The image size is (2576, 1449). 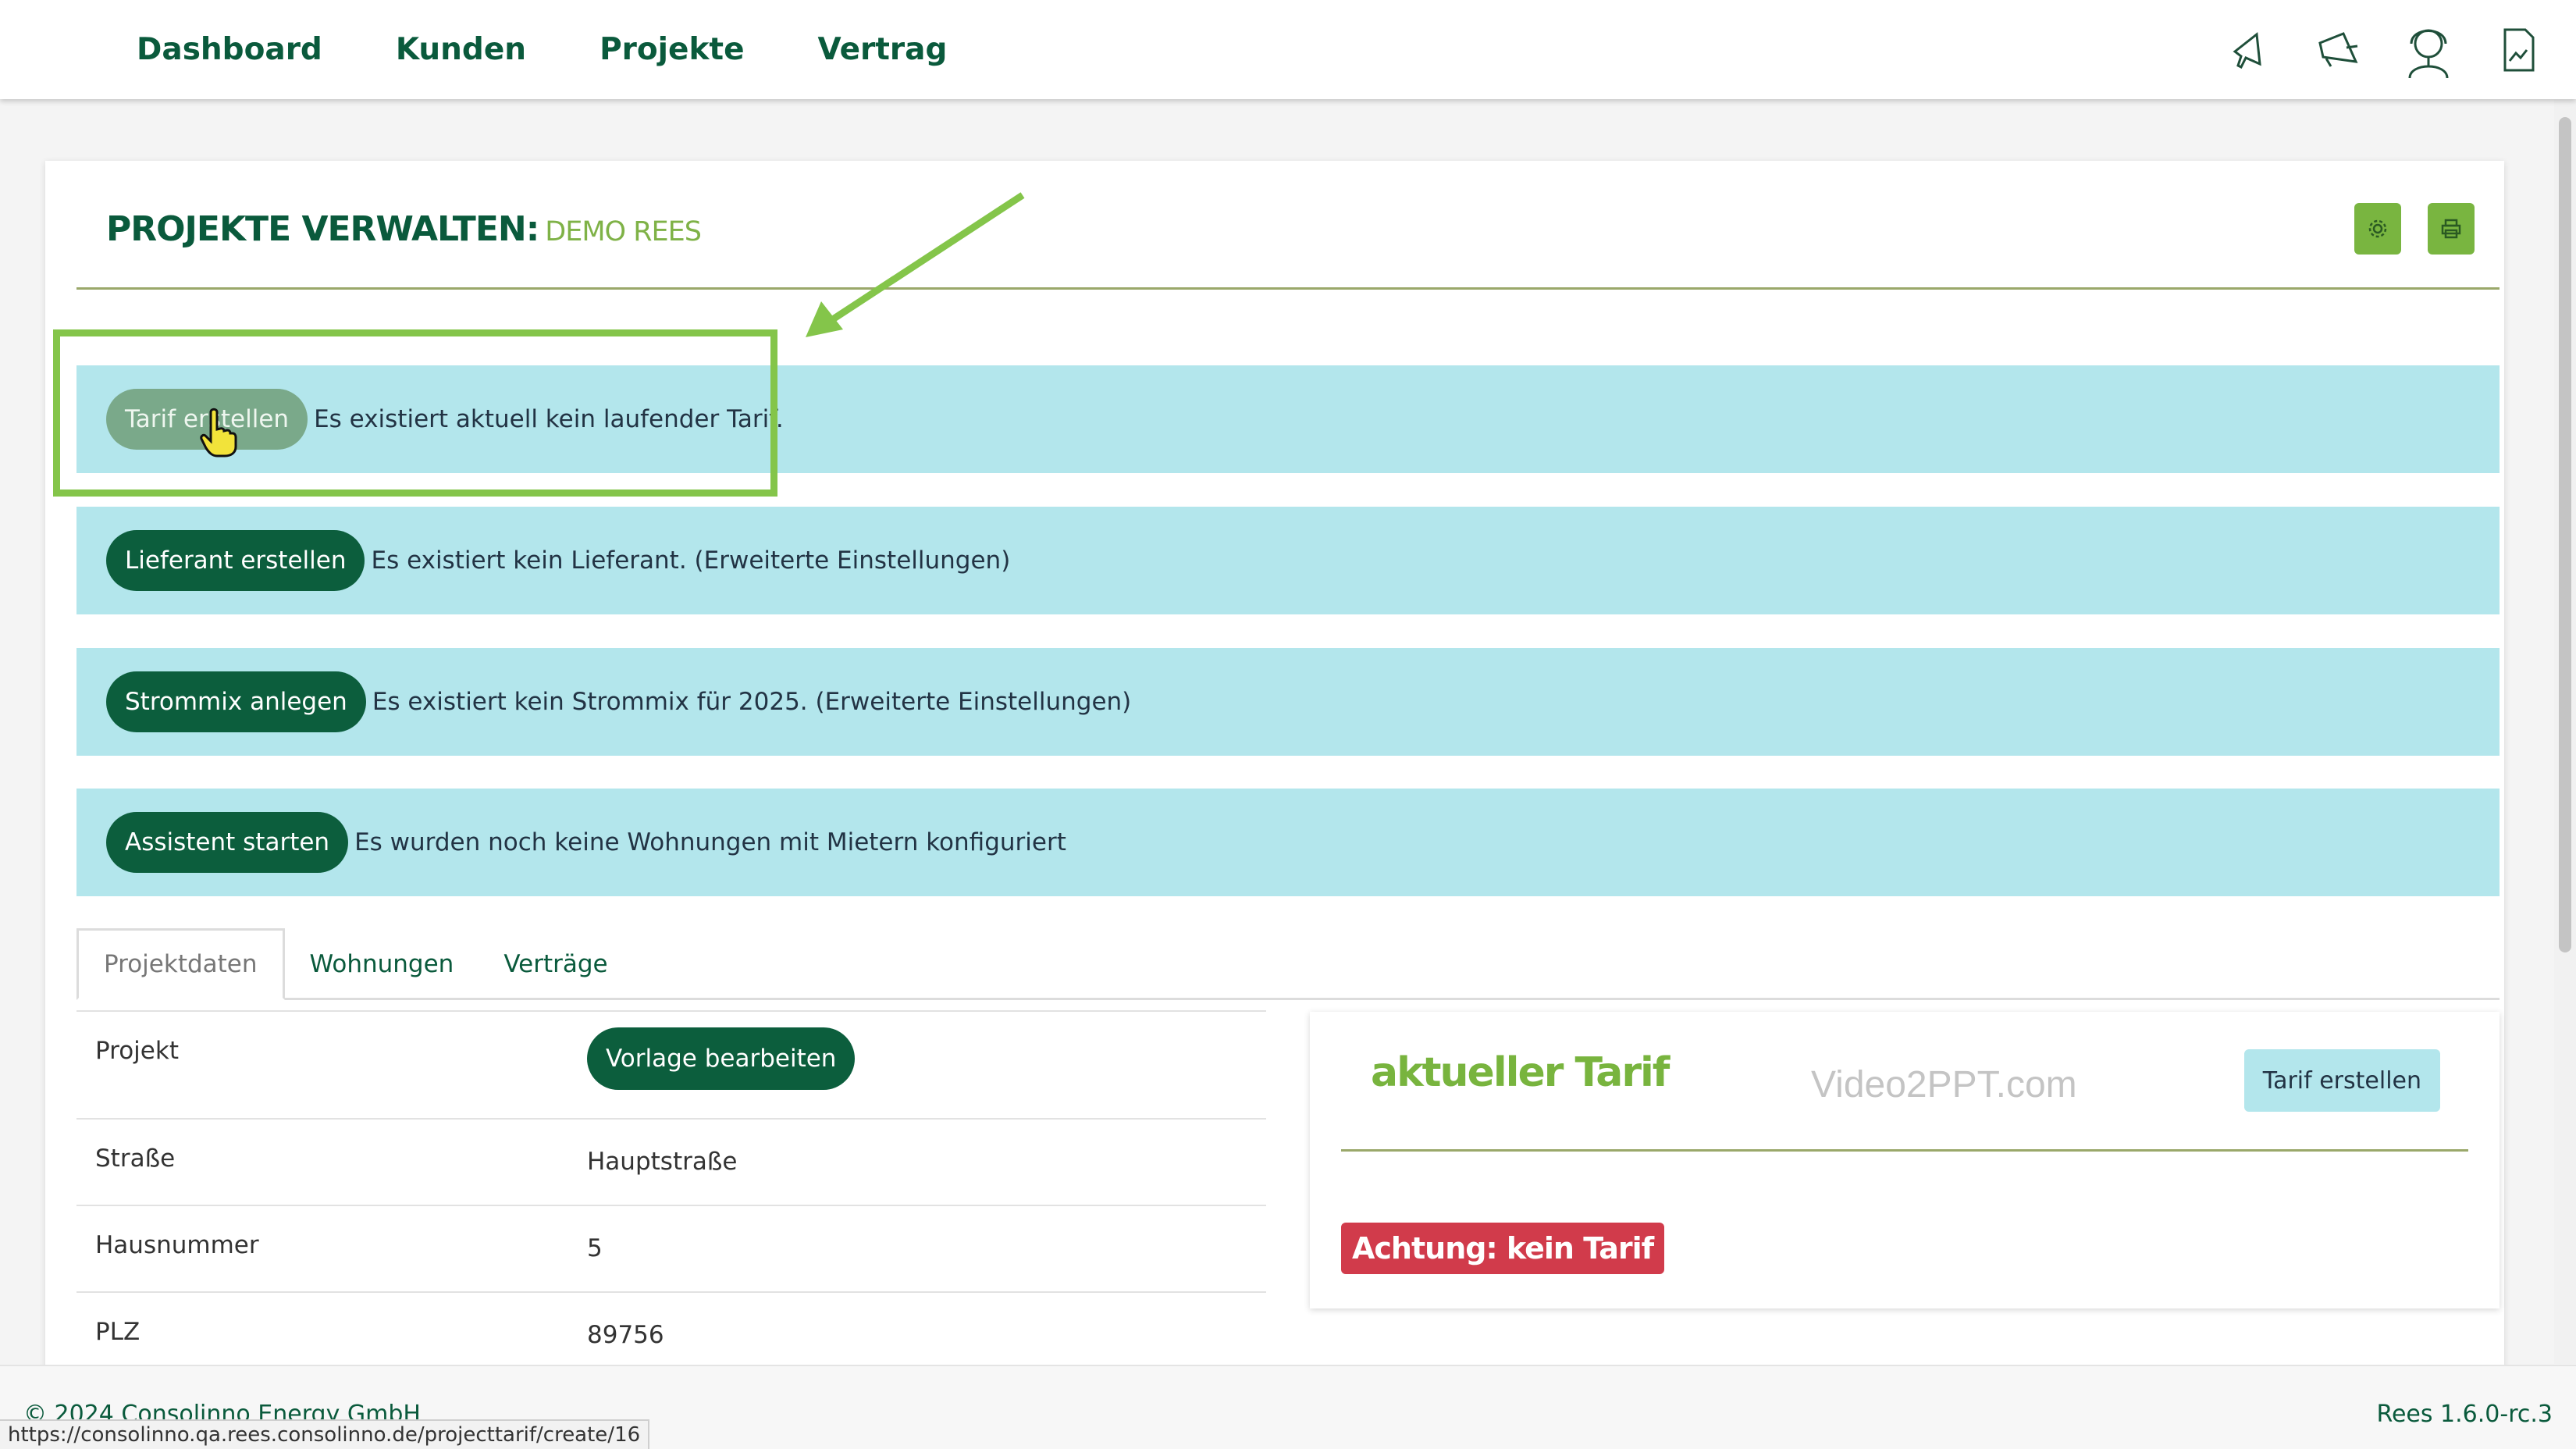 What do you see at coordinates (177, 1245) in the screenshot?
I see `row-label-hausnummer: Hausnummer` at bounding box center [177, 1245].